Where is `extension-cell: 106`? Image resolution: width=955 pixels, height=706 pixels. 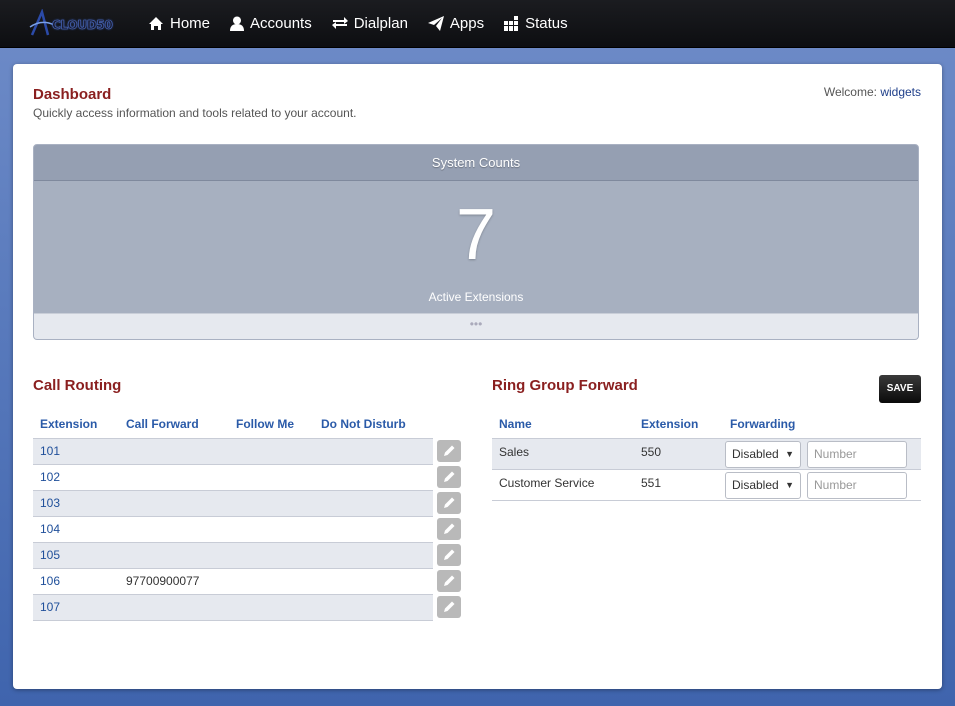 extension-cell: 106 is located at coordinates (76, 580).